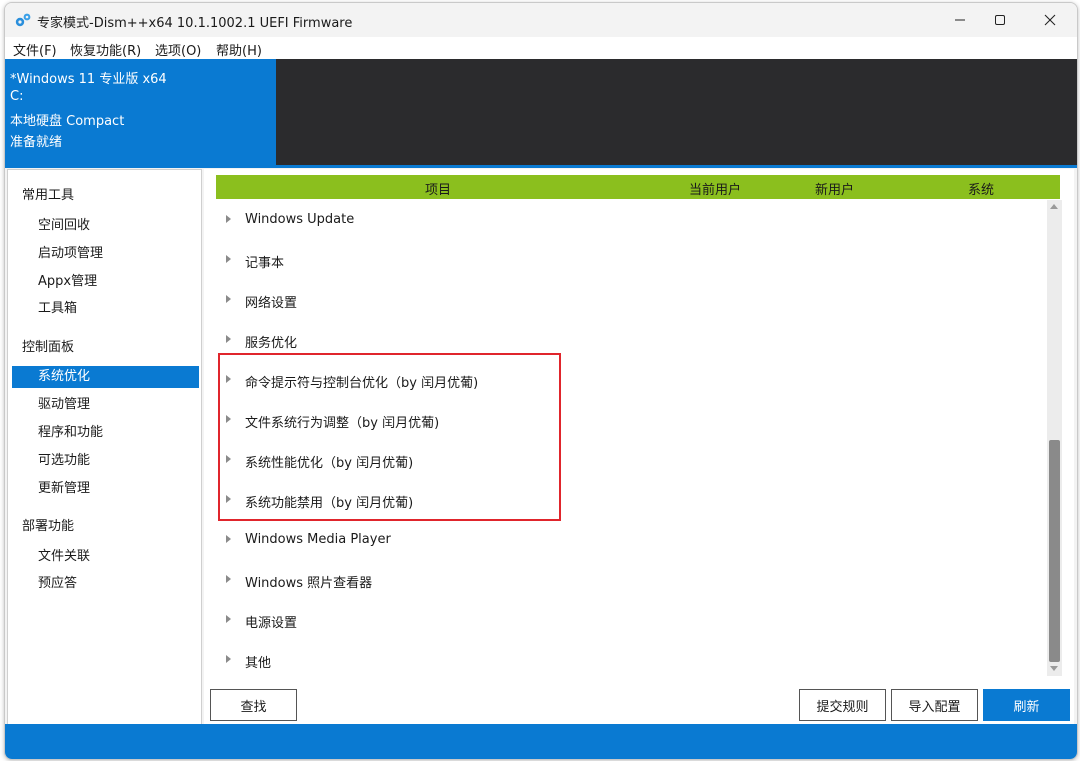  I want to click on tree-row-system-performance: 系统性能优化（by 闰月优葡), so click(627, 461).